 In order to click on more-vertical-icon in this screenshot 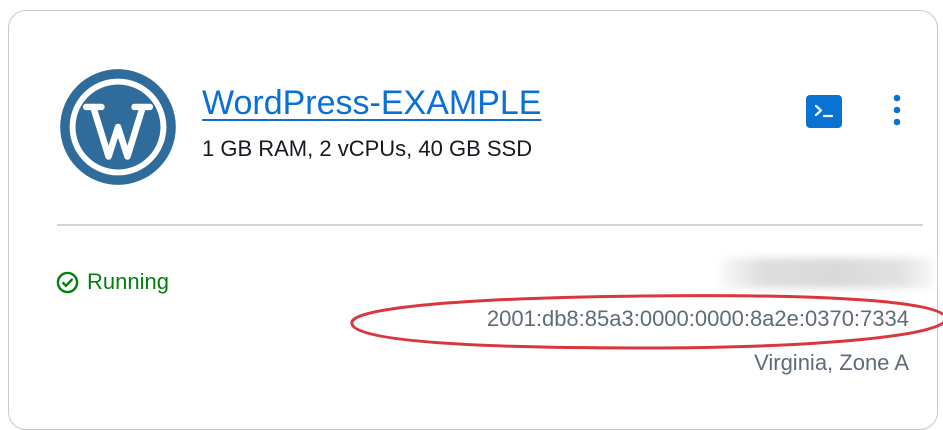, I will do `click(897, 110)`.